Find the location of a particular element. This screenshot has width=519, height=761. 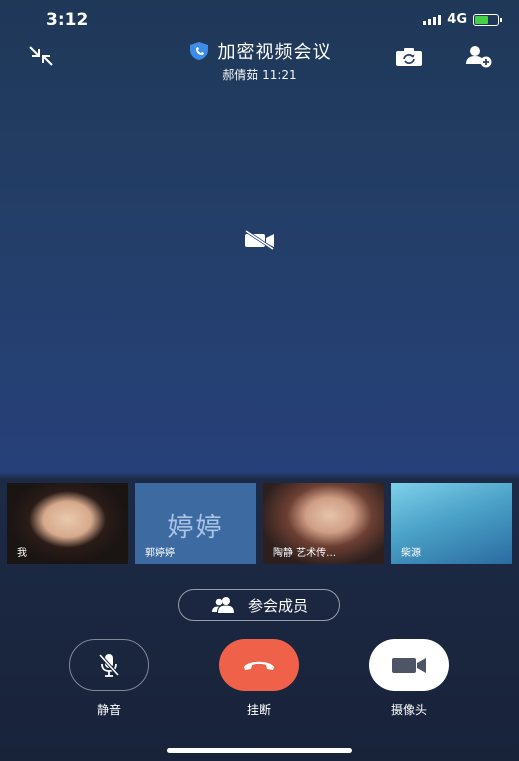

participant-avatar-text: 婷婷 is located at coordinates (195, 528).